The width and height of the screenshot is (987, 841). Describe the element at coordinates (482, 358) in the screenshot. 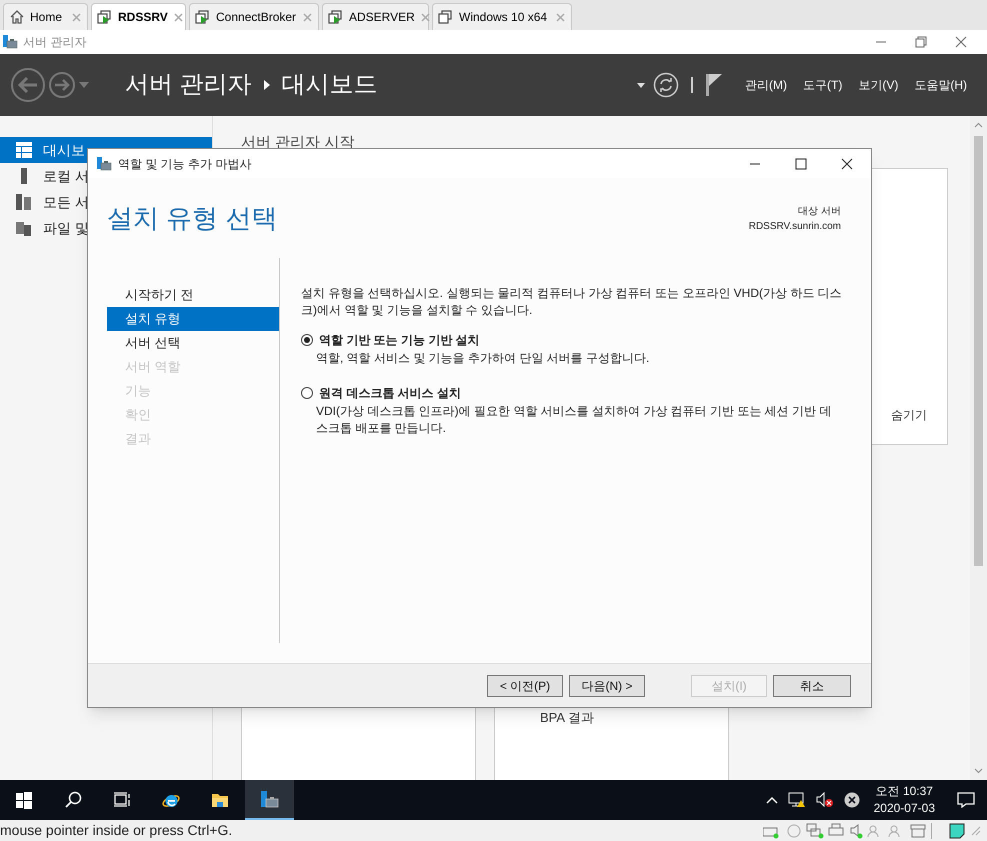

I see `option-description: 역할, 역할 서비스 및 기능을 추가하여 단일 서버를 구성합니다.` at that location.